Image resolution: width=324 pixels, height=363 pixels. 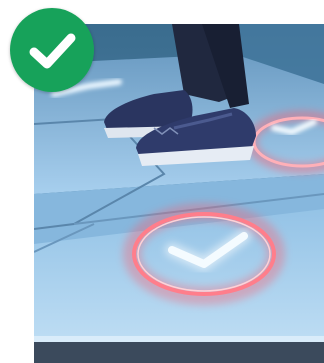 I want to click on badge-circle, so click(x=52, y=50).